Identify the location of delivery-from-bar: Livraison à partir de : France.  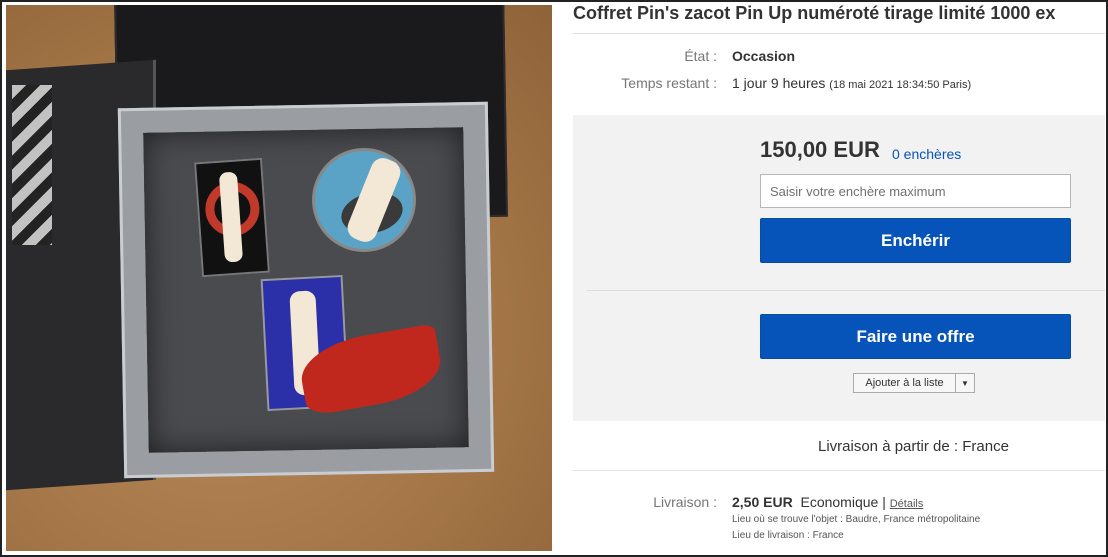
(839, 446).